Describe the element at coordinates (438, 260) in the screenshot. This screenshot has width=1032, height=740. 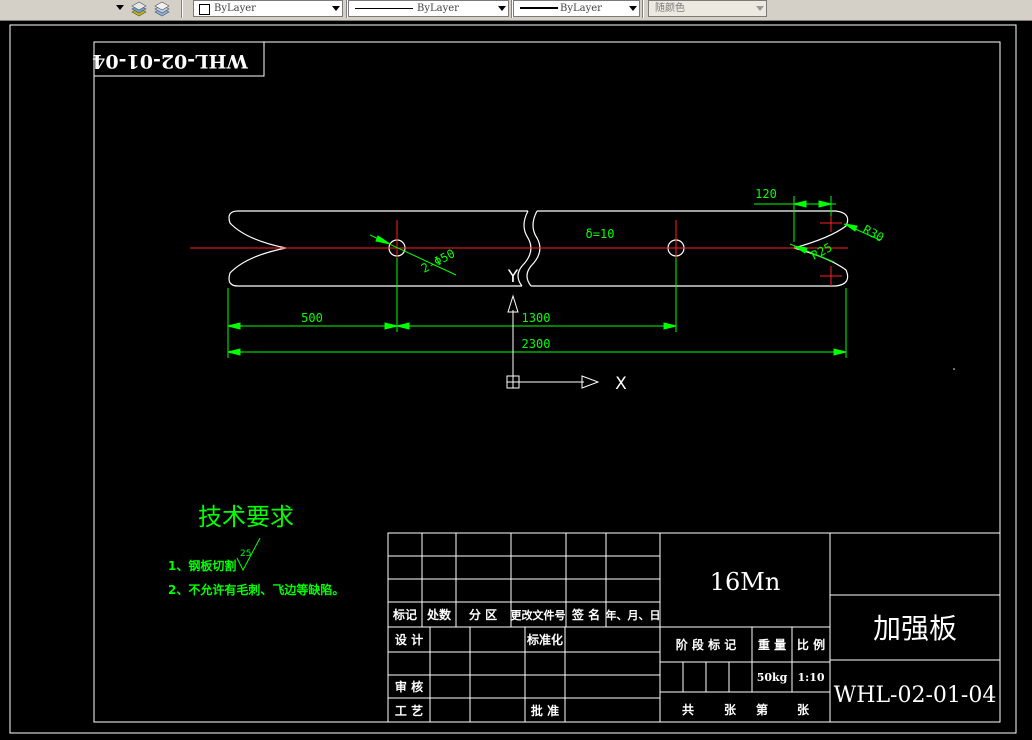
I see `holes-label: 2-Φ50` at that location.